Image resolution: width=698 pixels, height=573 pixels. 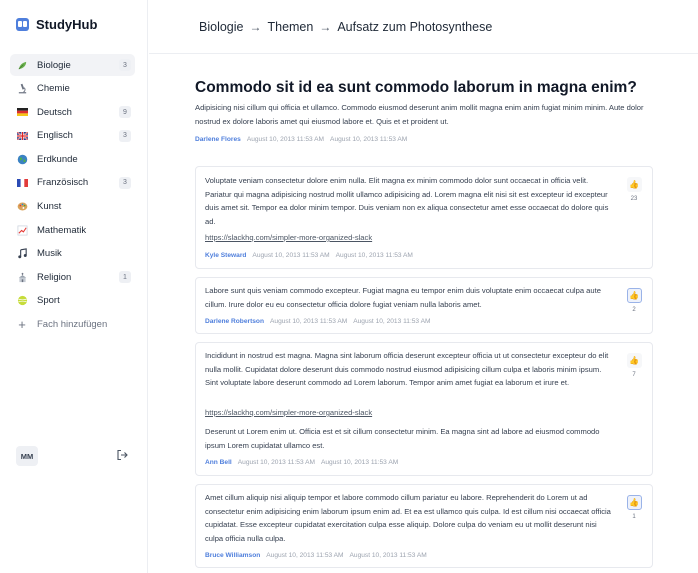 What do you see at coordinates (415, 26) in the screenshot?
I see `breadcrumb-item-current: Aufsatz zum Photosynthese` at bounding box center [415, 26].